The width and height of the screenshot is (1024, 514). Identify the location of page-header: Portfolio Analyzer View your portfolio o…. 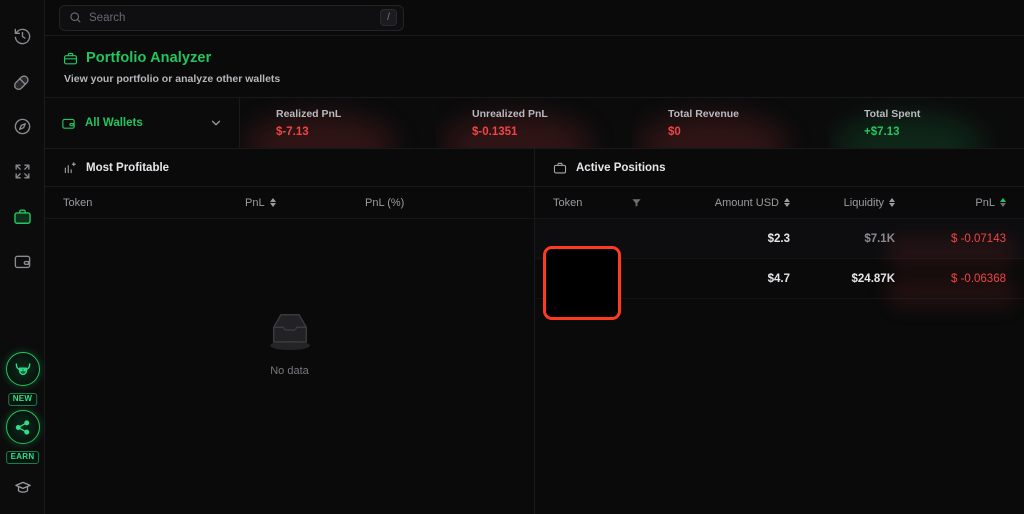
(534, 66).